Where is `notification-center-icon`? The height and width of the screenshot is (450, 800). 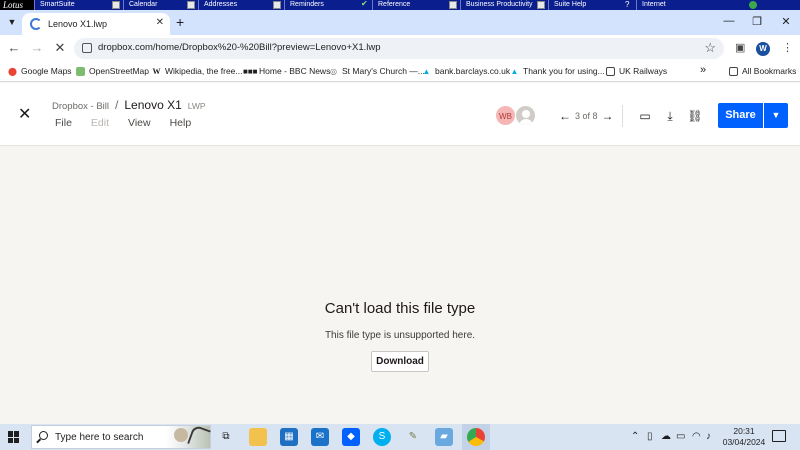
notification-center-icon is located at coordinates (779, 436).